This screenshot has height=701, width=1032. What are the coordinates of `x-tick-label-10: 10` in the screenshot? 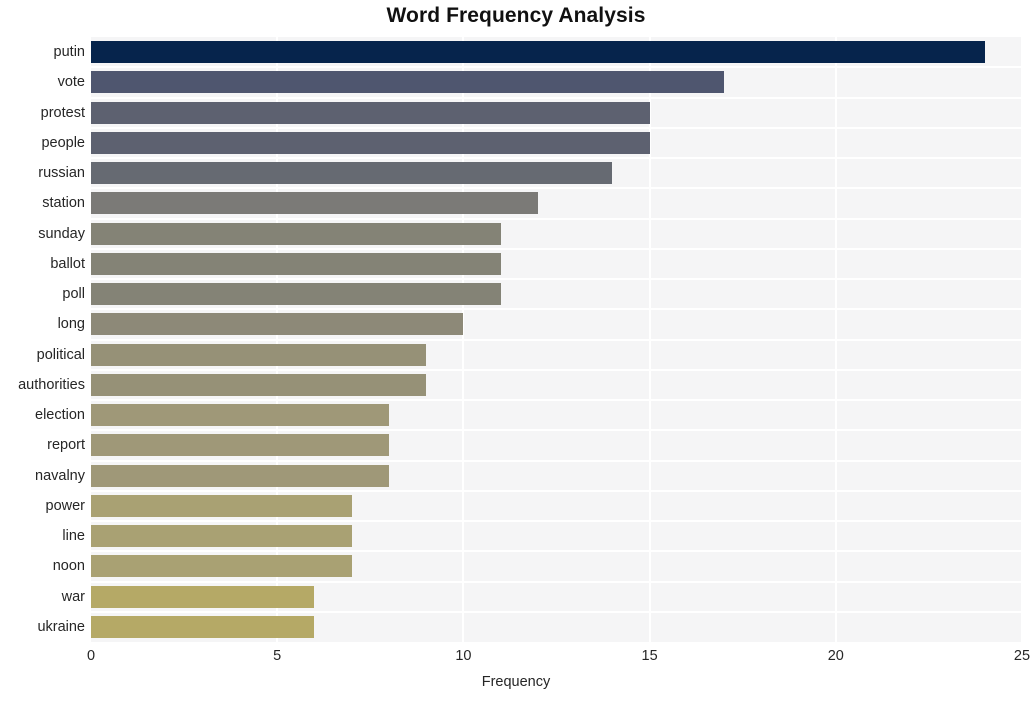 It's located at (463, 656).